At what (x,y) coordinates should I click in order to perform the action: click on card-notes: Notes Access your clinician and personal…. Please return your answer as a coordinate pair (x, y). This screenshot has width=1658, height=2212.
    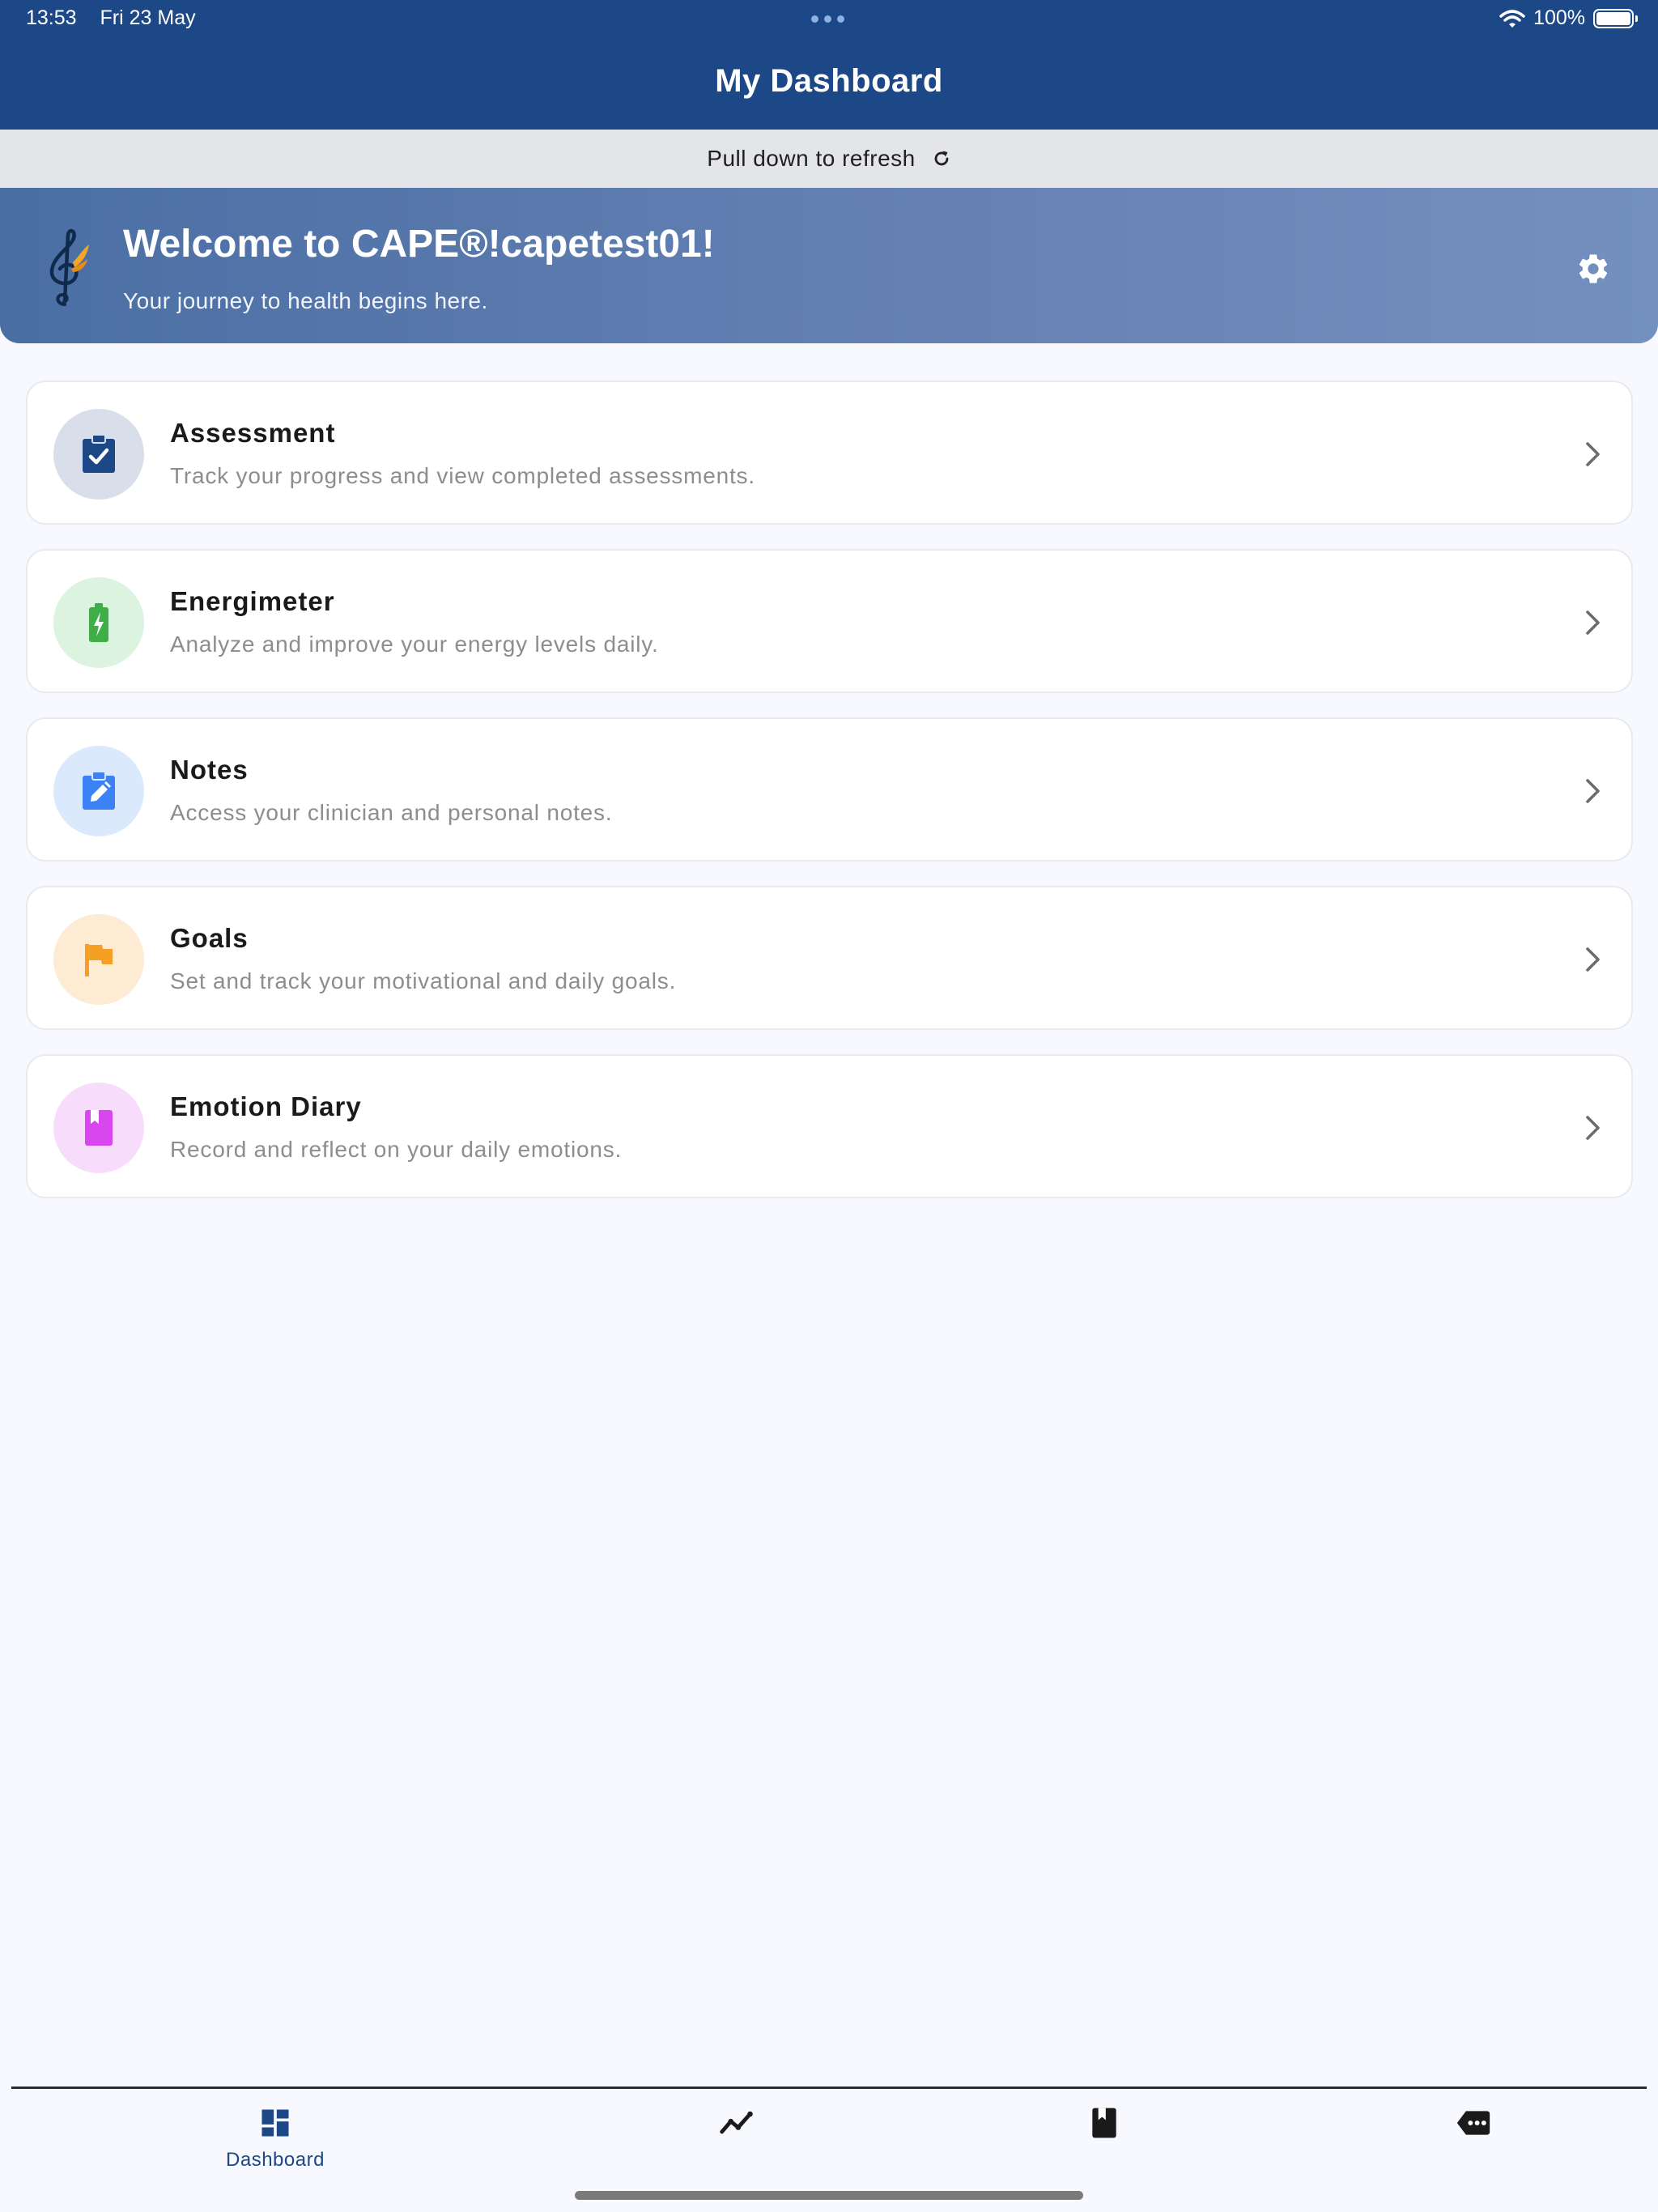
    Looking at the image, I should click on (829, 789).